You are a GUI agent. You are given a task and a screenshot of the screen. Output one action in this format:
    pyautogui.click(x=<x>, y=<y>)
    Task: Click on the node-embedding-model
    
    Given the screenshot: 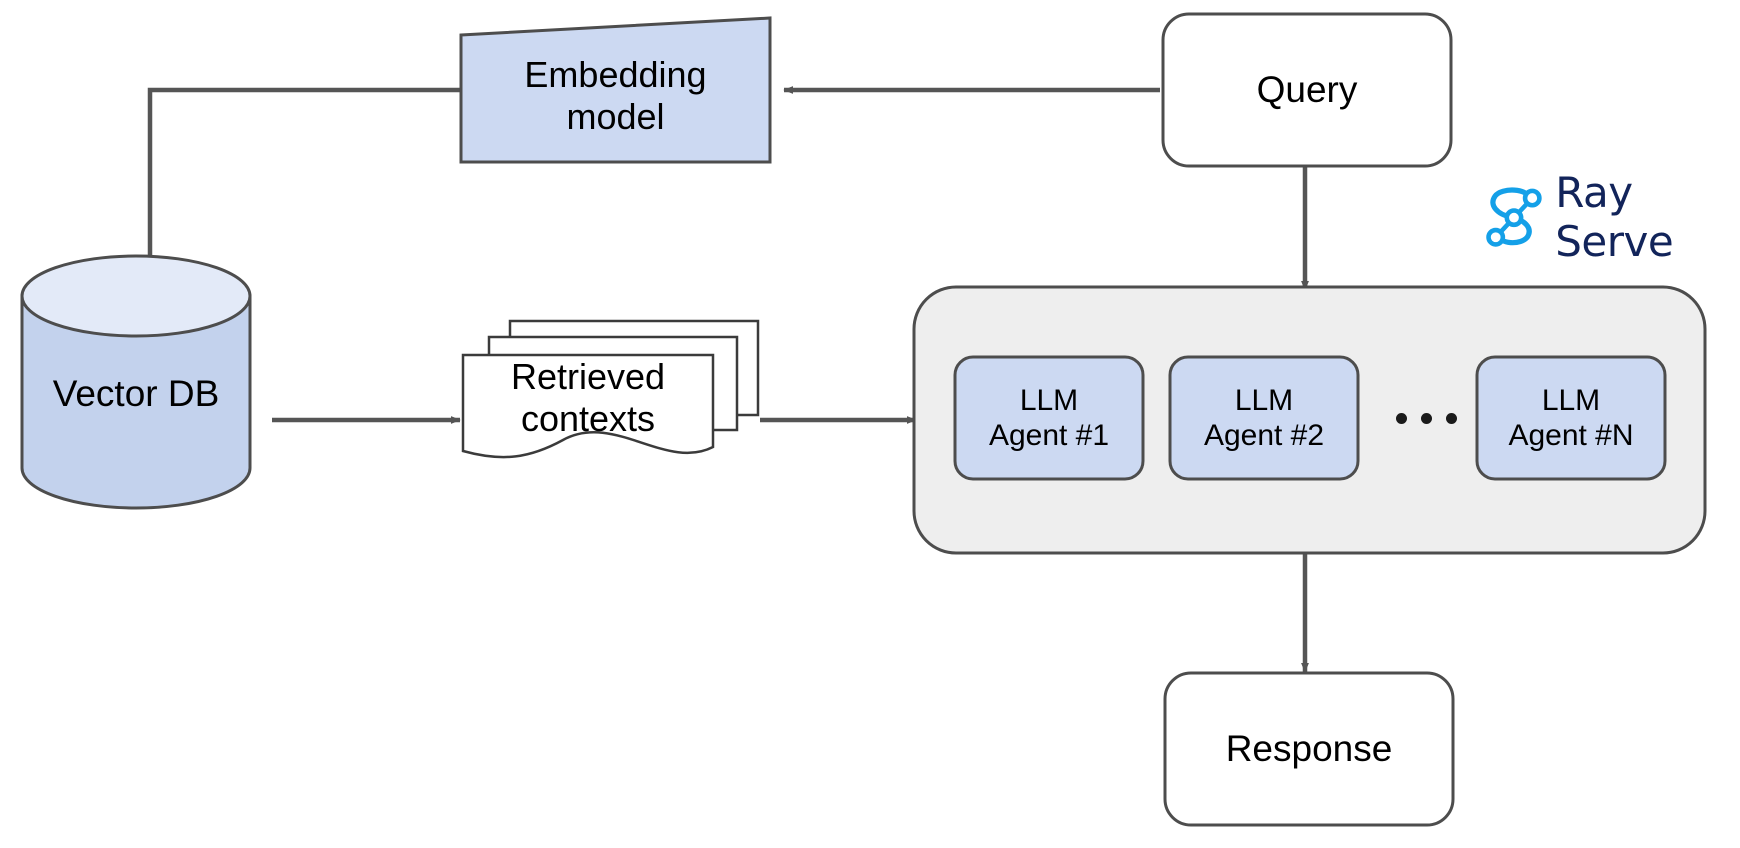 What is the action you would take?
    pyautogui.click(x=615, y=90)
    